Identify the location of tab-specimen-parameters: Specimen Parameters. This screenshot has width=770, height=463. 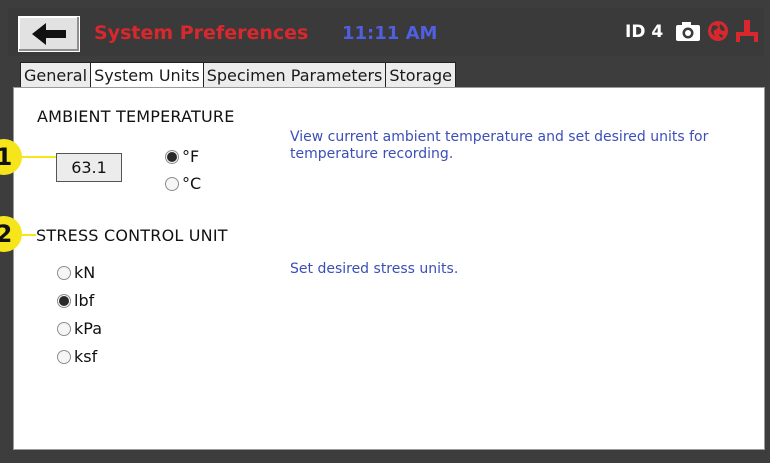
(294, 75).